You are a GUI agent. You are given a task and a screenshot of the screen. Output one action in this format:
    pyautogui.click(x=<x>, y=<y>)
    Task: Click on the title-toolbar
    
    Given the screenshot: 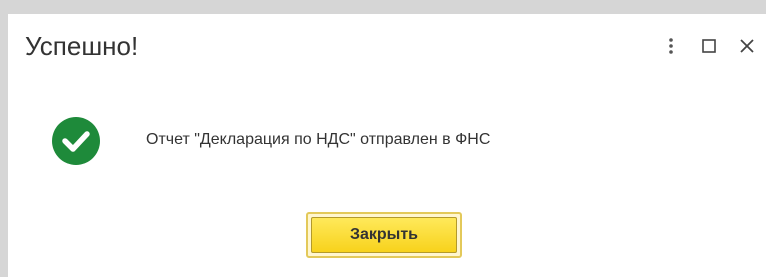 What is the action you would take?
    pyautogui.click(x=709, y=46)
    